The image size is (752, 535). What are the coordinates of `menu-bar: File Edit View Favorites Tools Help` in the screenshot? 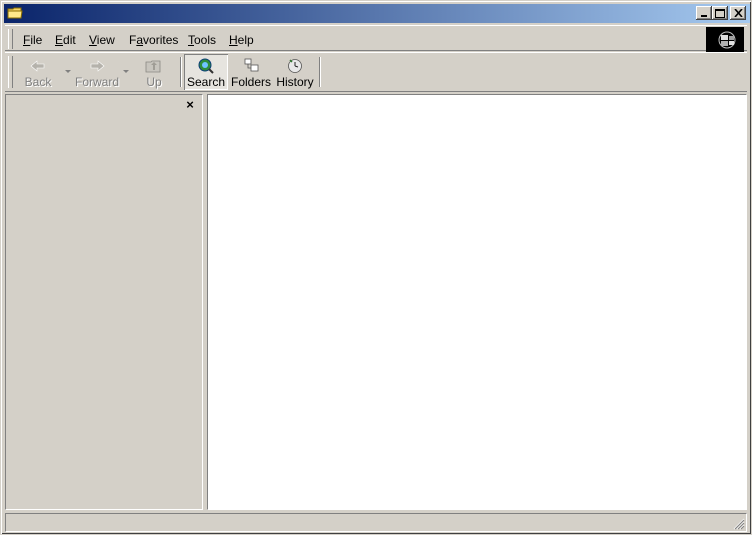 It's located at (376, 39).